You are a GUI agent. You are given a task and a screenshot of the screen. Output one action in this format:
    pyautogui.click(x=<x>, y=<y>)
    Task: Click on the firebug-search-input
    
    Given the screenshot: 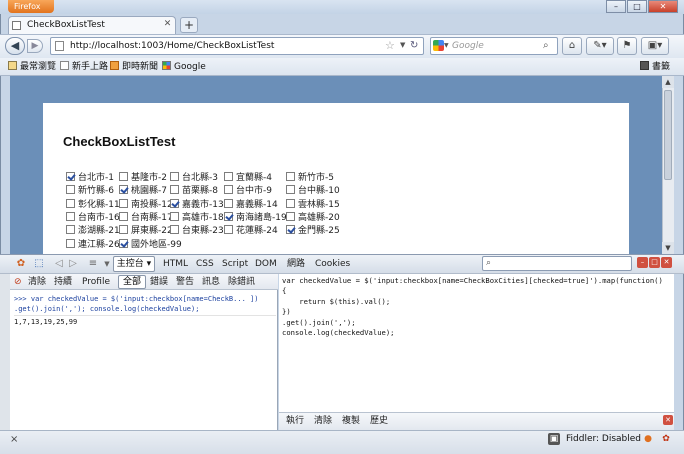 What is the action you would take?
    pyautogui.click(x=557, y=263)
    